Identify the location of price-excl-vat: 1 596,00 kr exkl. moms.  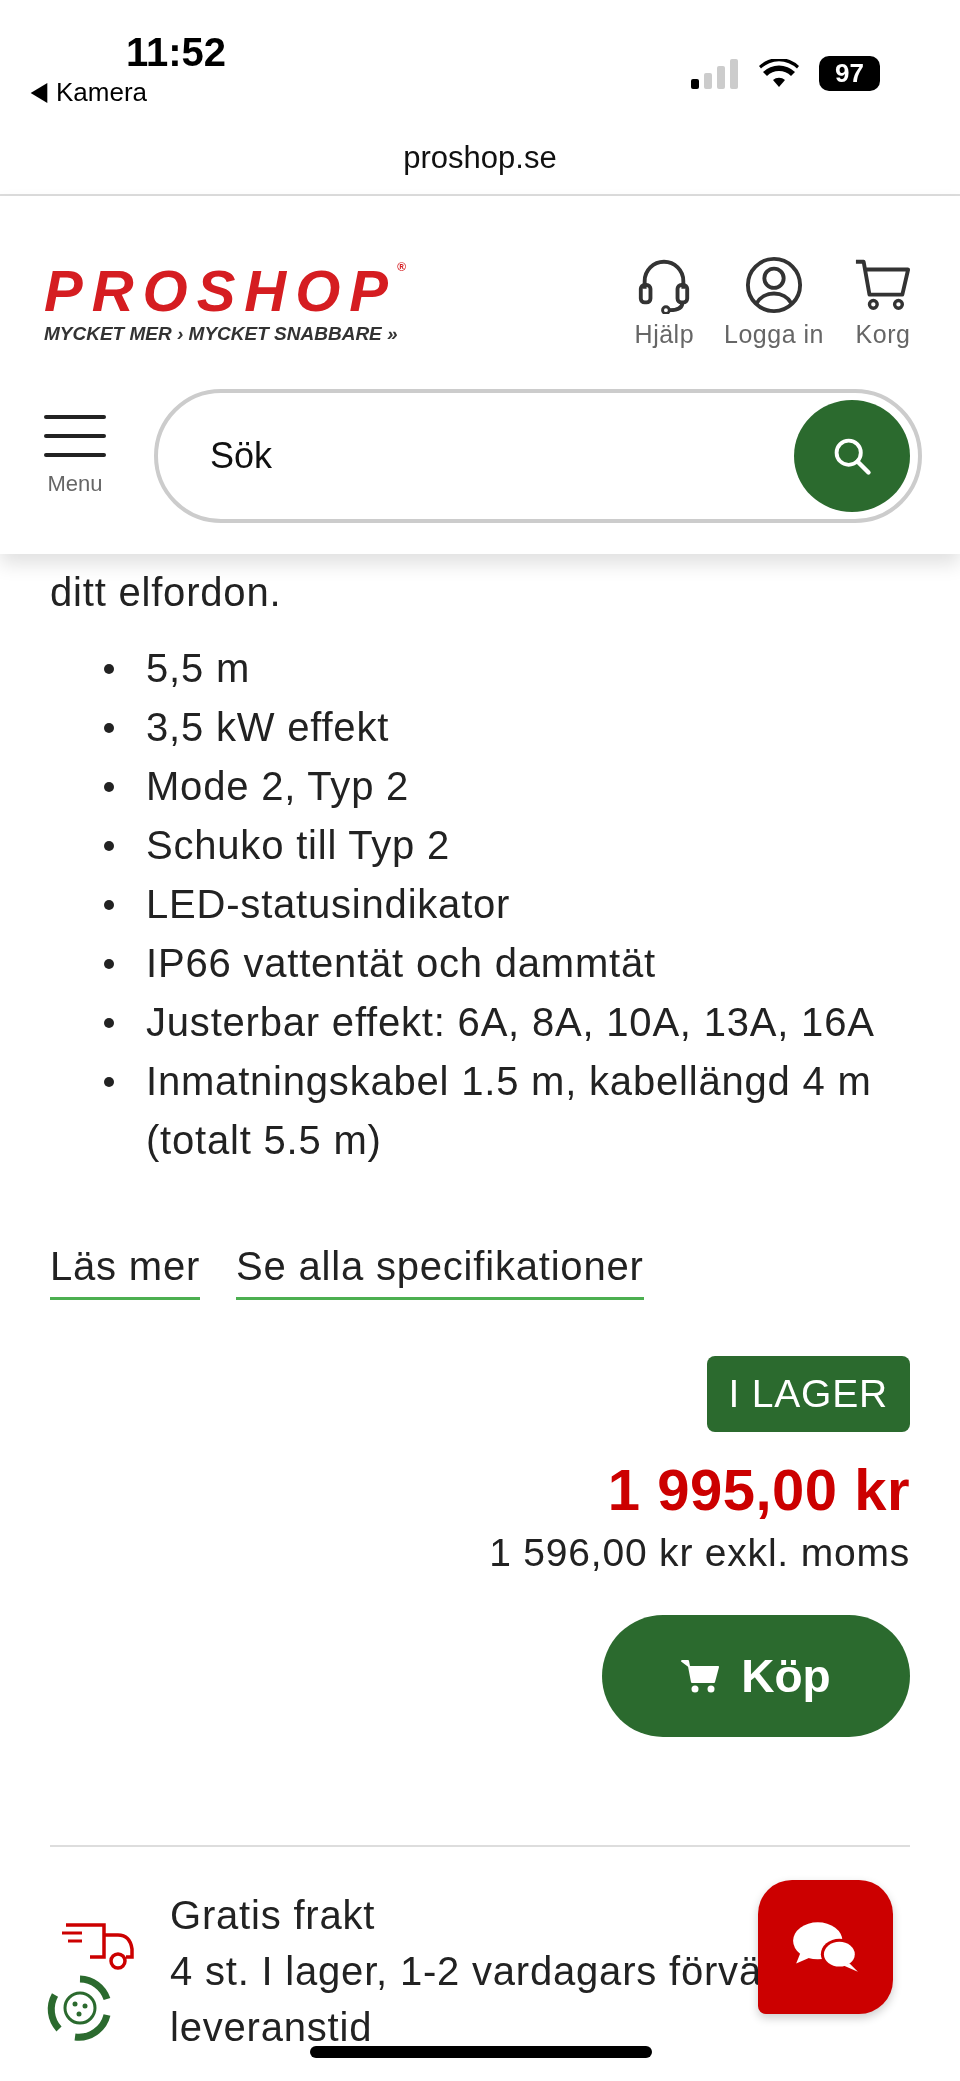
(699, 1553).